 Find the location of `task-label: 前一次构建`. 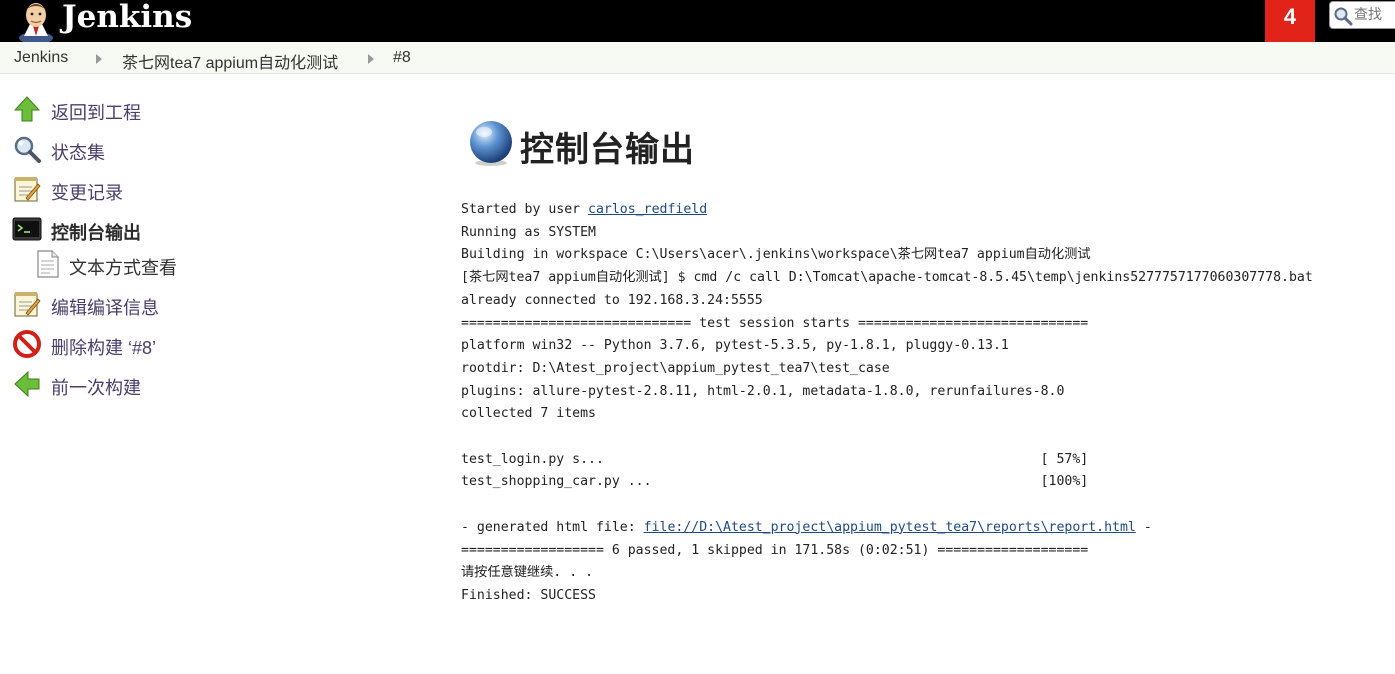

task-label: 前一次构建 is located at coordinates (96, 388).